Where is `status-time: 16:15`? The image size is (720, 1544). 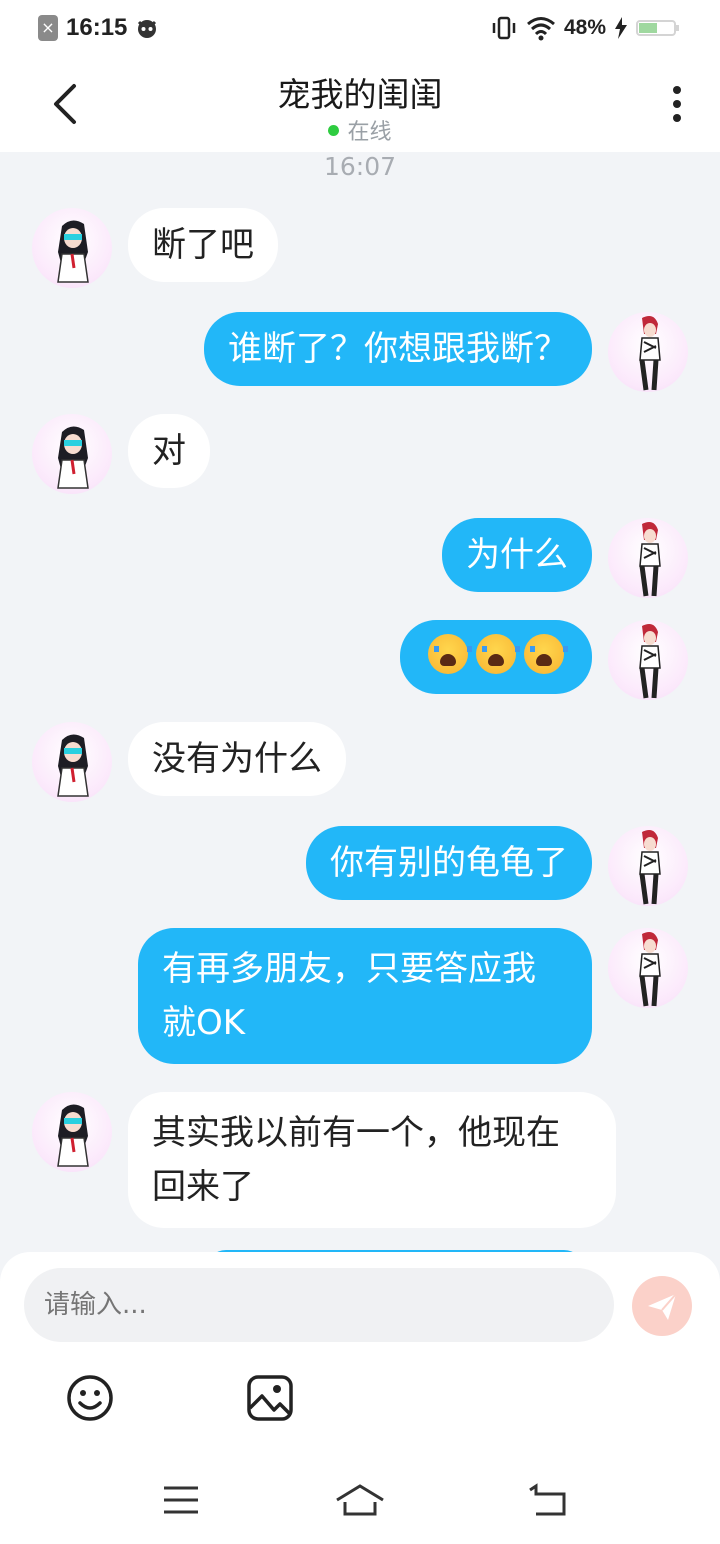
status-time: 16:15 is located at coordinates (97, 27).